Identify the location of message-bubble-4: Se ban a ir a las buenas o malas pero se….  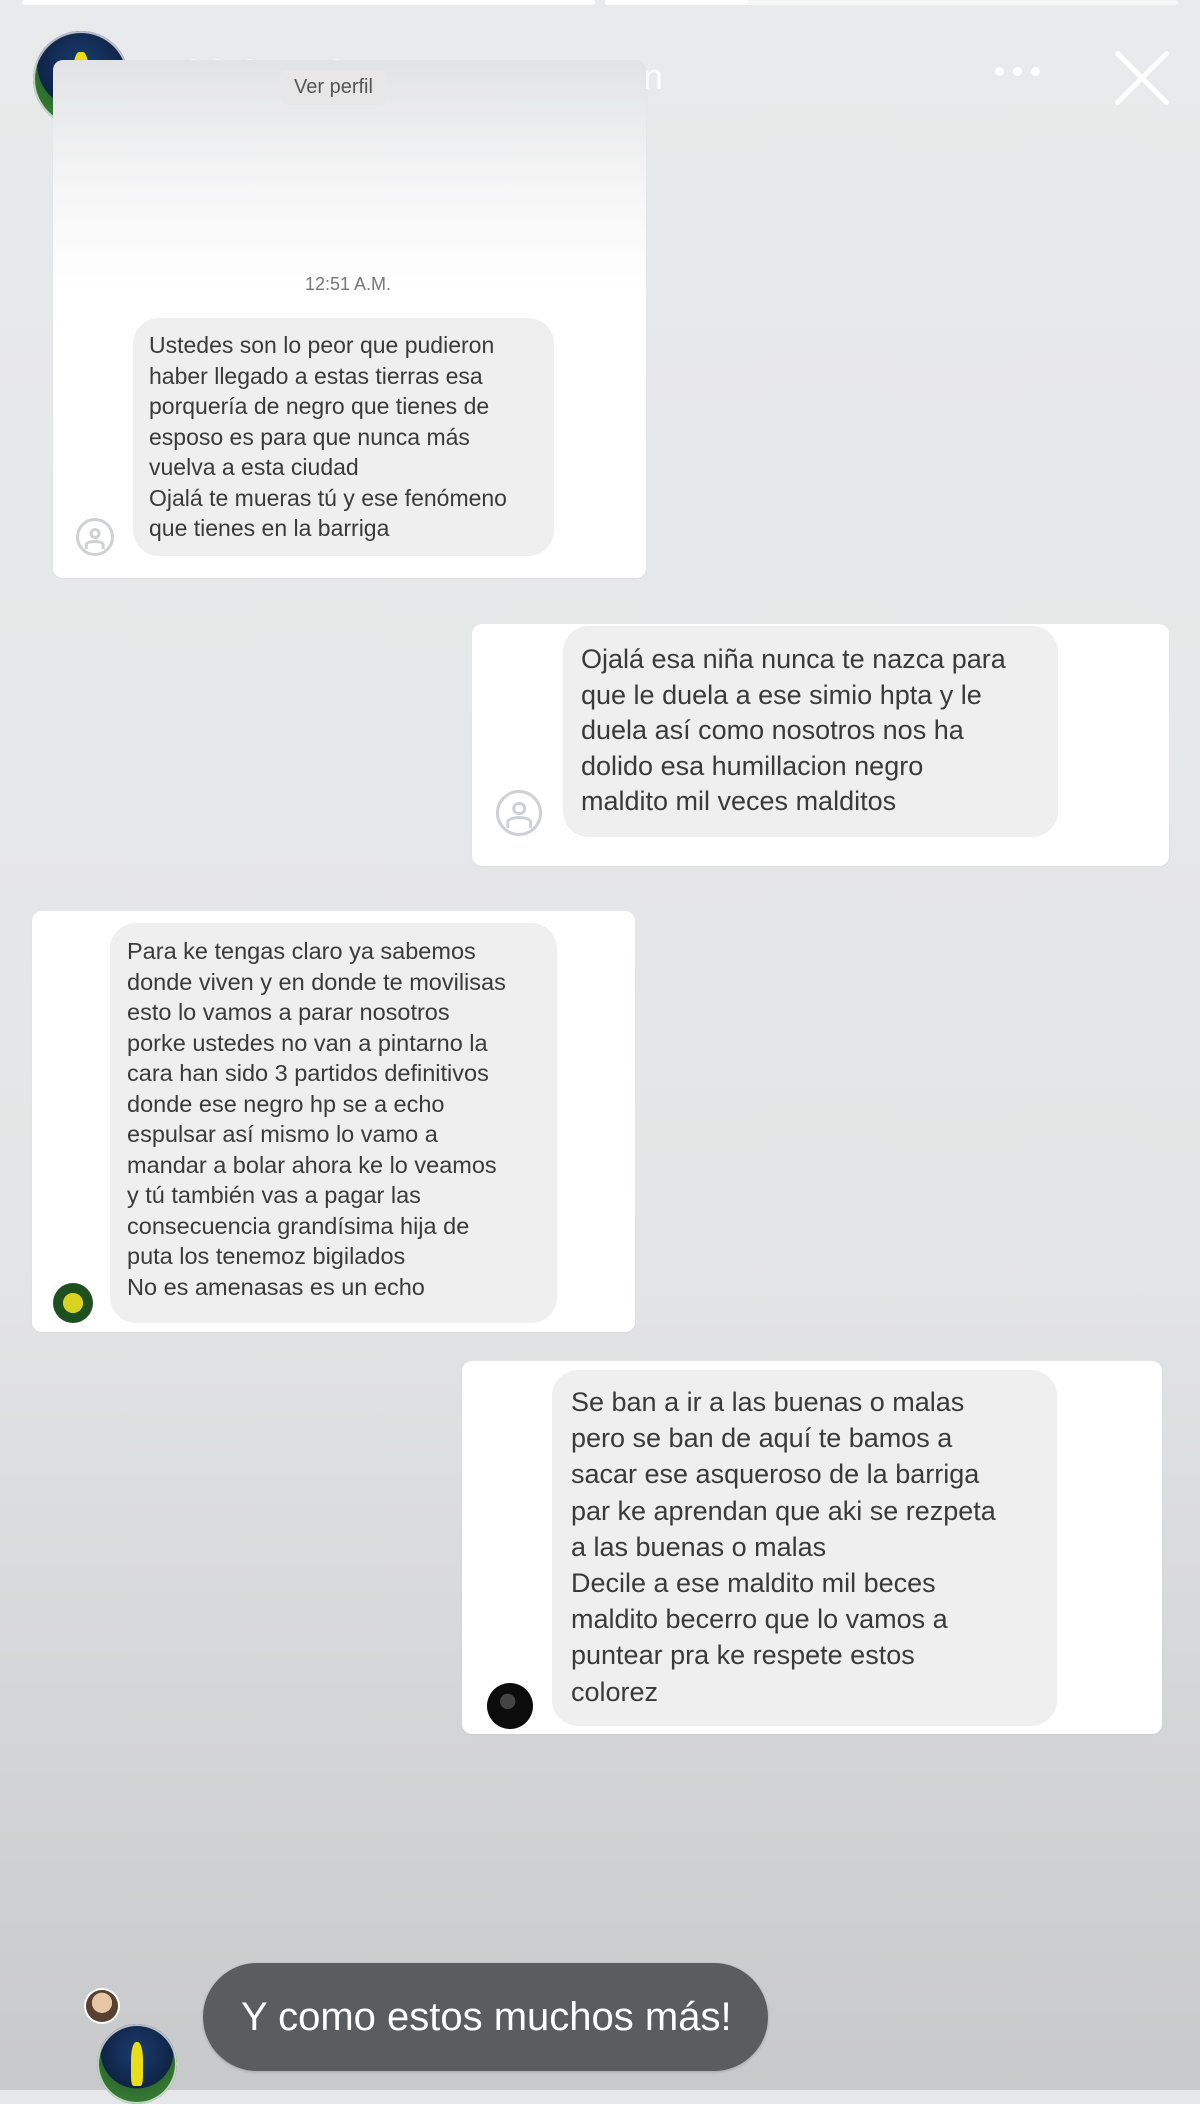
(804, 1548).